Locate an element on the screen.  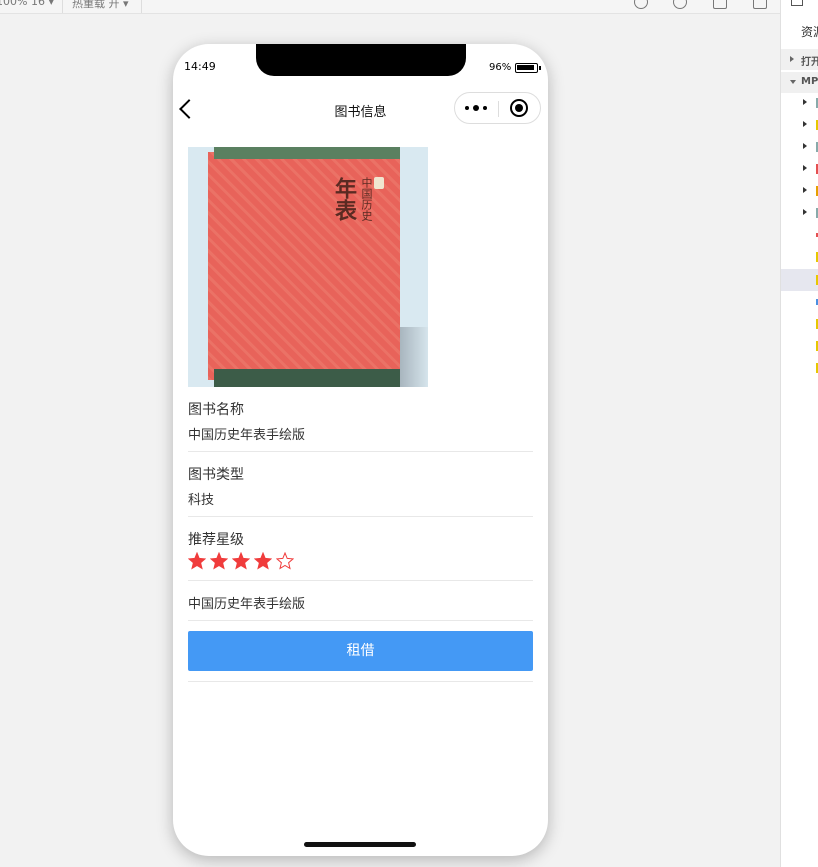
book-type-label: 图书类型 is located at coordinates (216, 475).